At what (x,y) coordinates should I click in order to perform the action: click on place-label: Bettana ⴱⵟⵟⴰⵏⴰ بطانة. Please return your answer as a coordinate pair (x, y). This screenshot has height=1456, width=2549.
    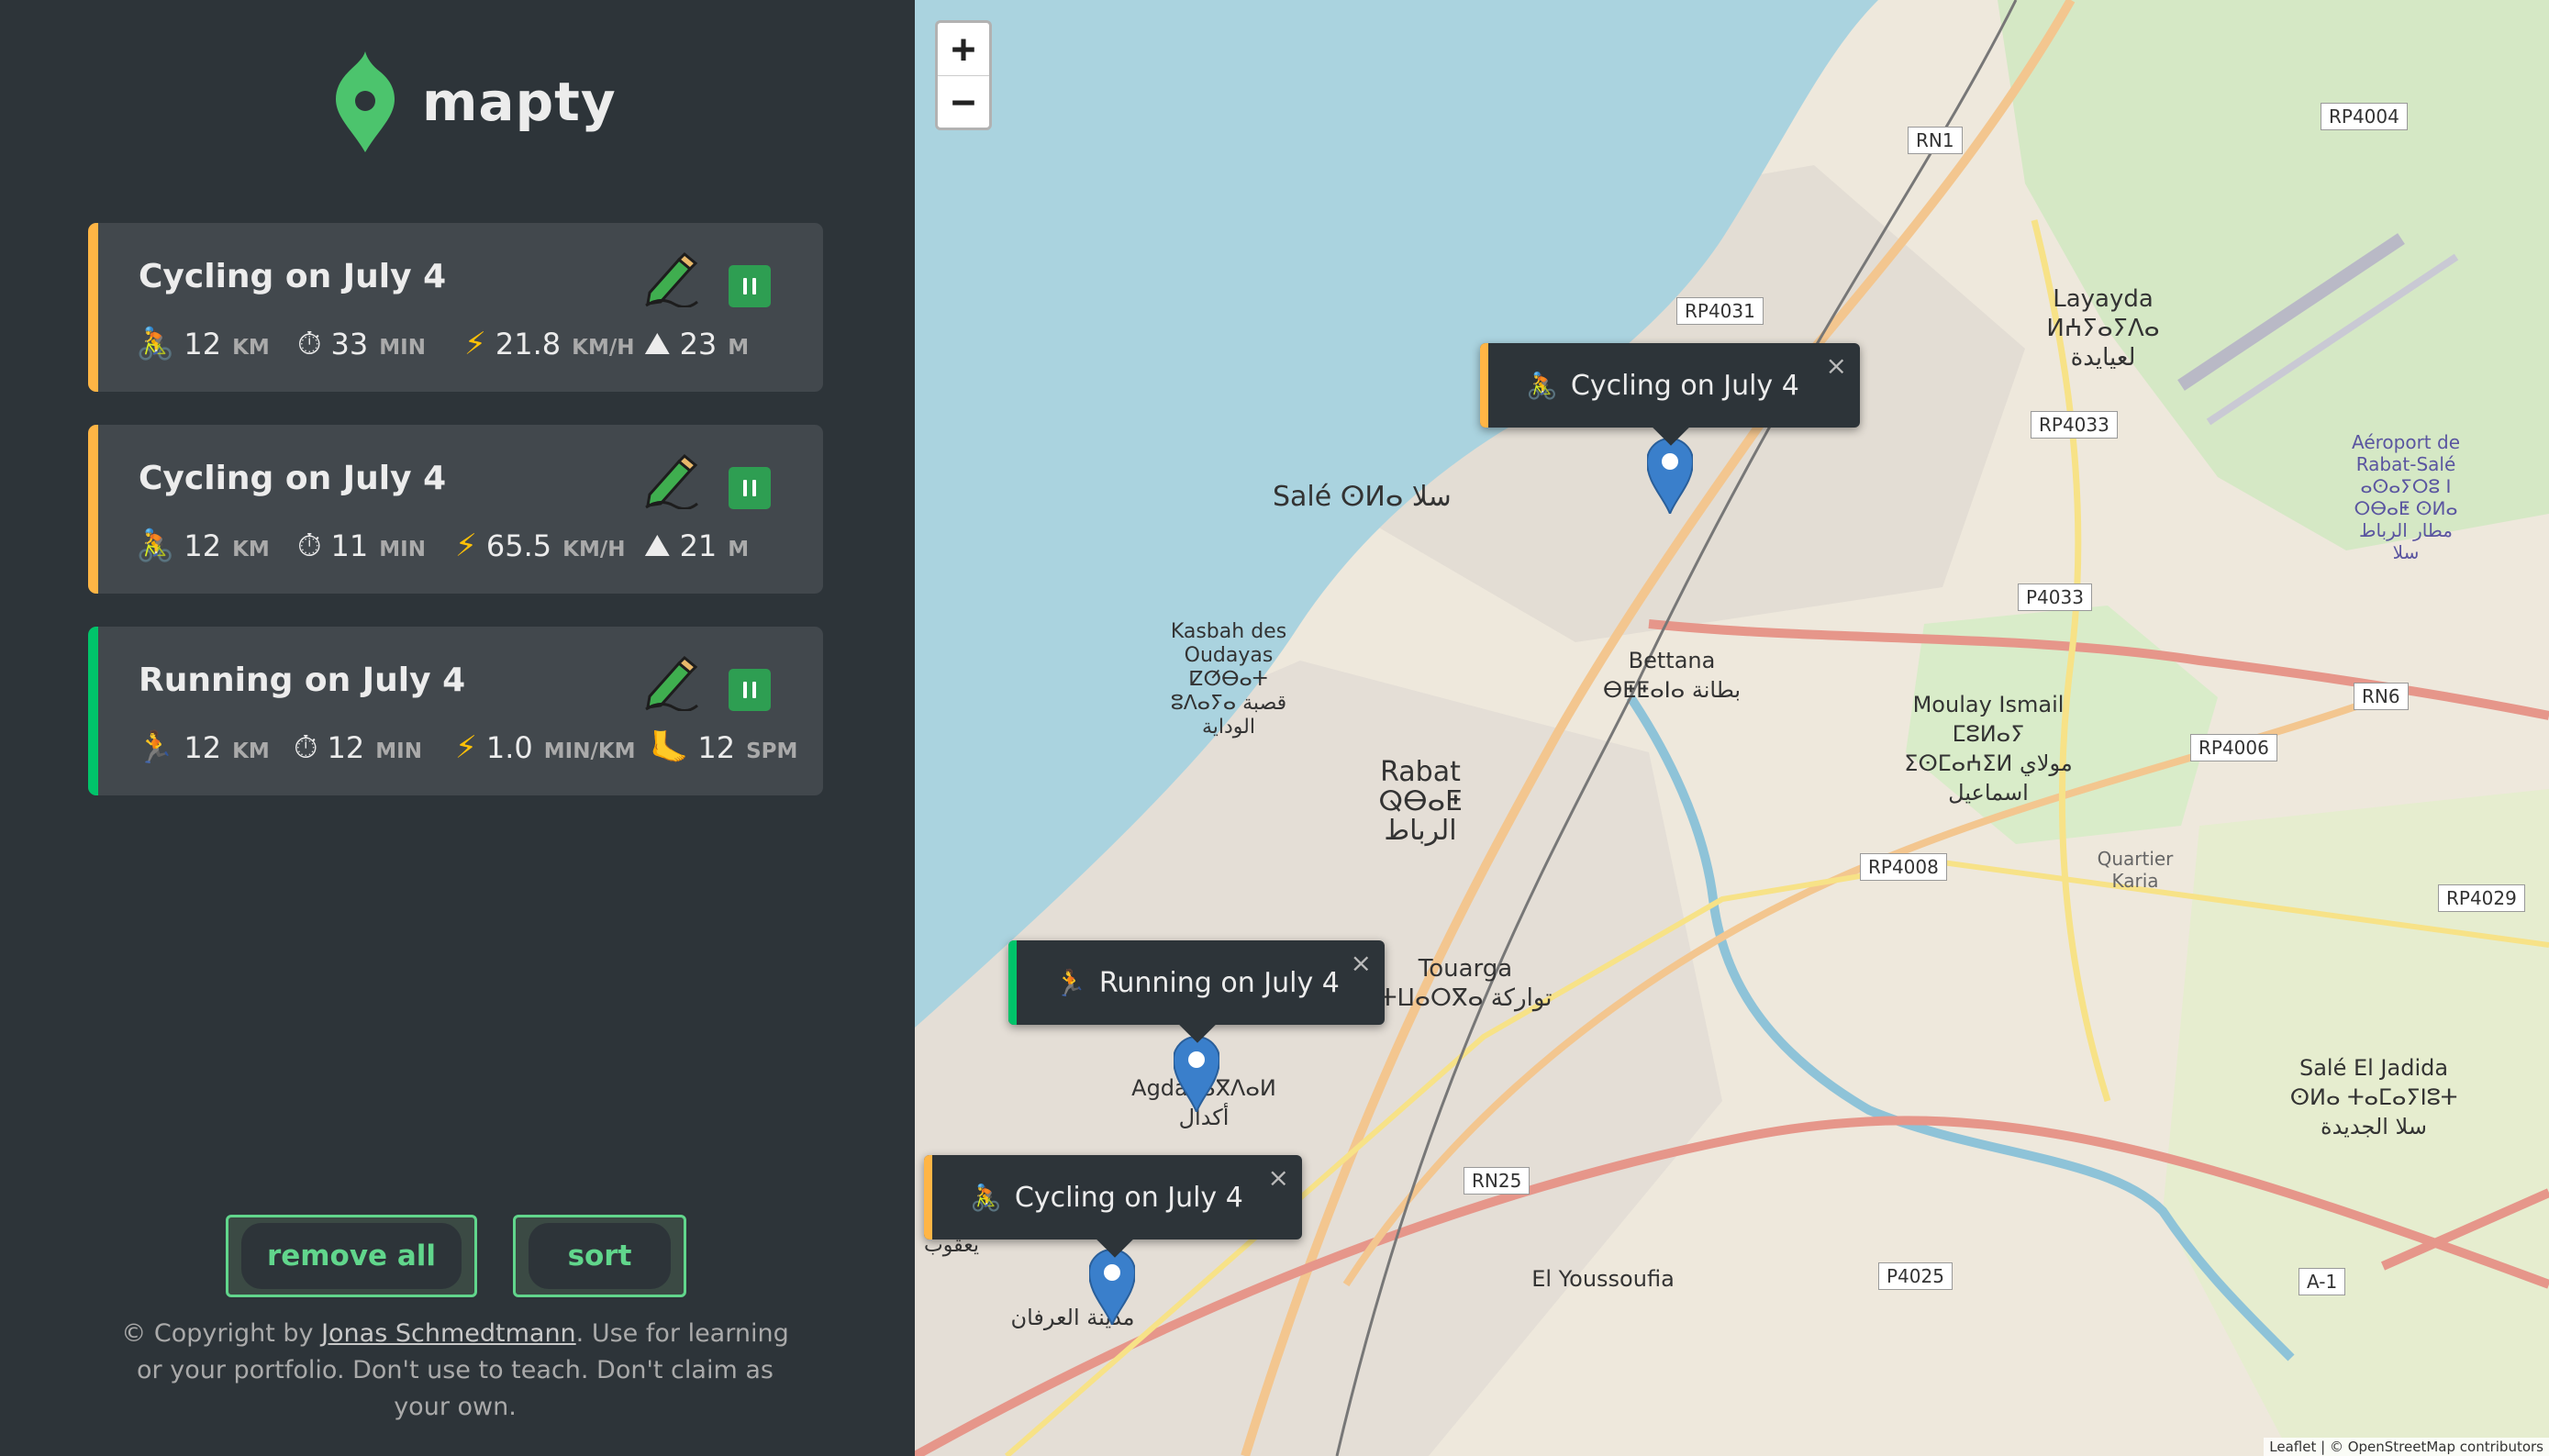
    Looking at the image, I should click on (1672, 675).